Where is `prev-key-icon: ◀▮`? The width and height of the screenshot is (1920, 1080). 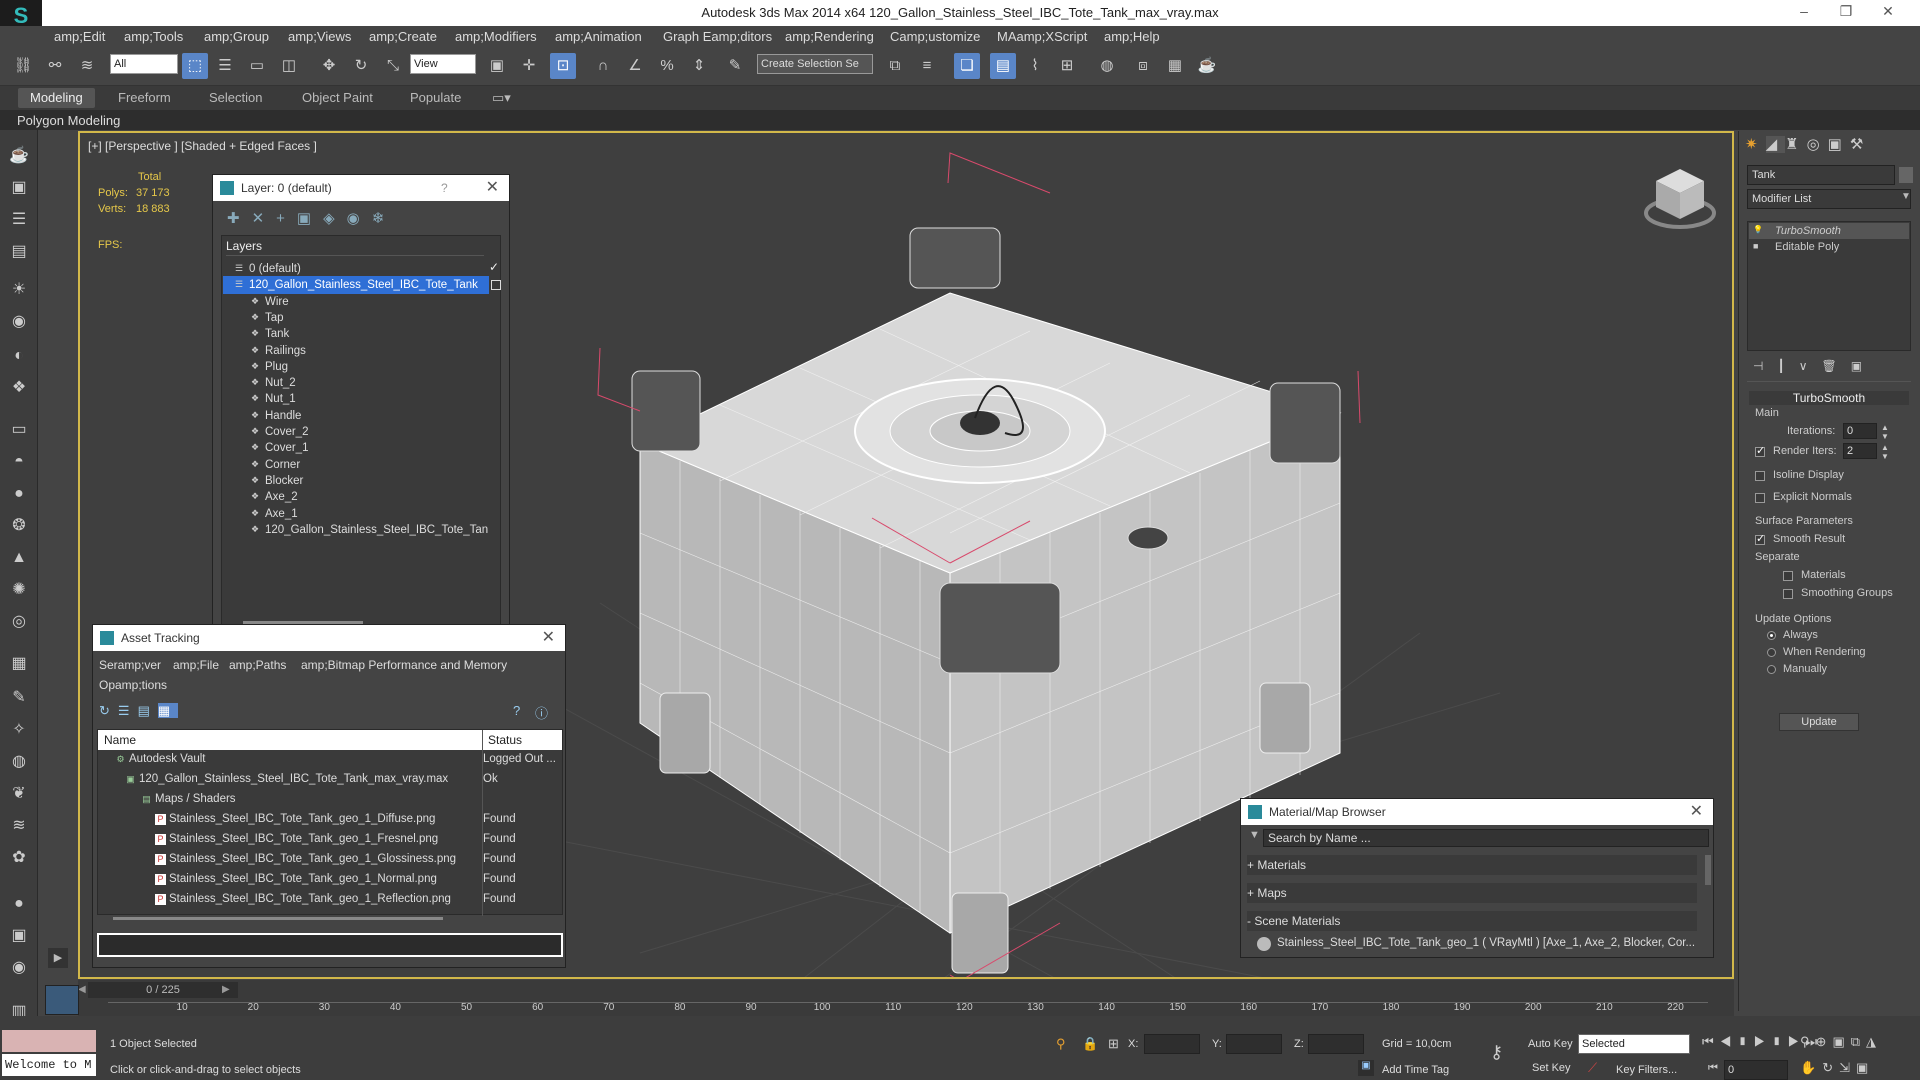
prev-key-icon: ◀▮ is located at coordinates (1737, 1041).